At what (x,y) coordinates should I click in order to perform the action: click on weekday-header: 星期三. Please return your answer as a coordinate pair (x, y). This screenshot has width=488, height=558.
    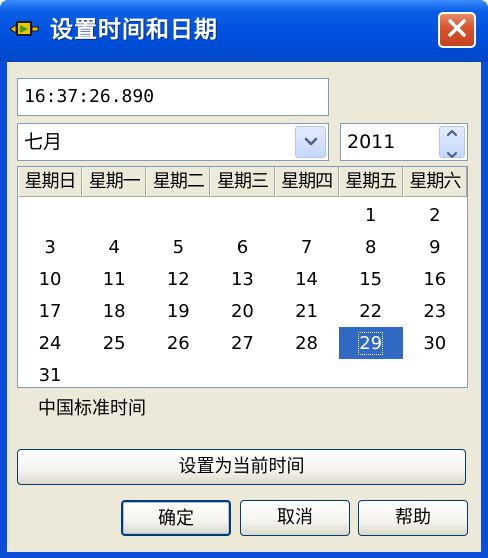
    Looking at the image, I should click on (242, 182).